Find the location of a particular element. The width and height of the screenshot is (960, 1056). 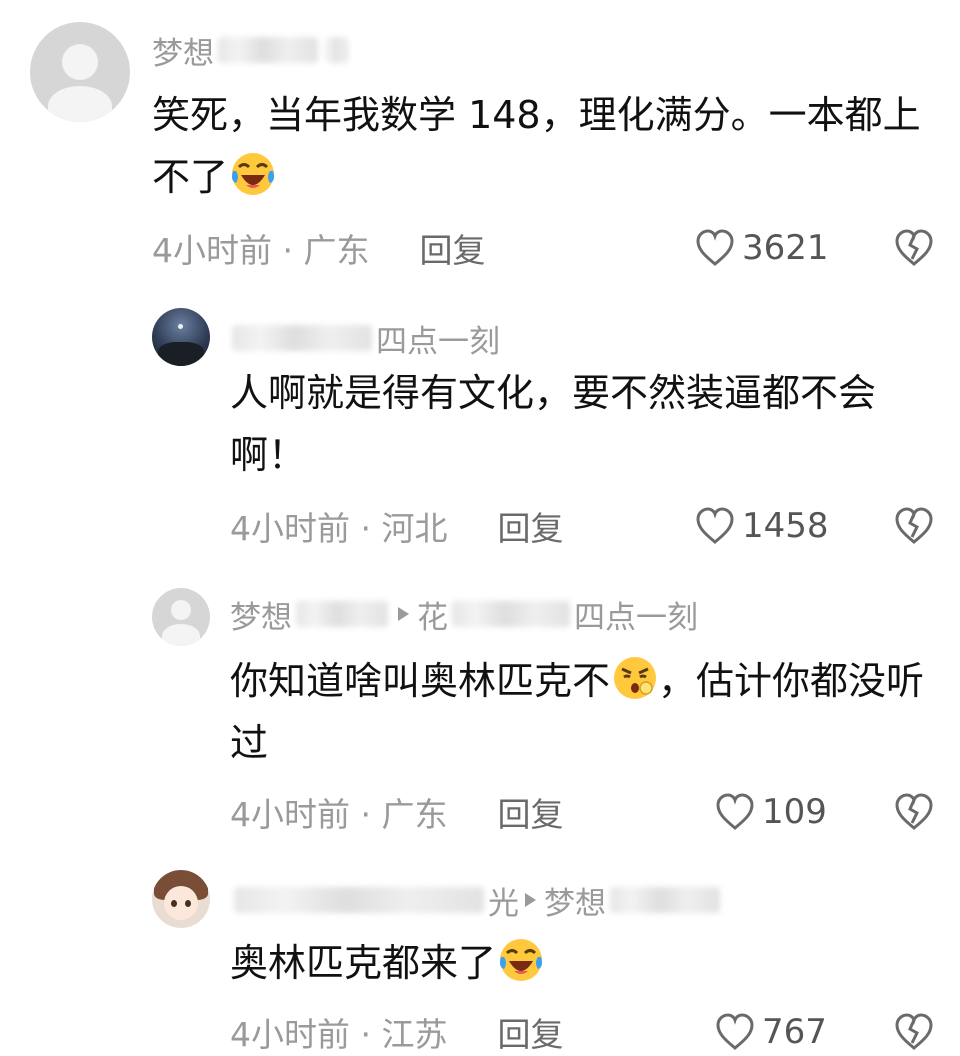

reply-username: 梦想 花 四点一刻 is located at coordinates (464, 614).